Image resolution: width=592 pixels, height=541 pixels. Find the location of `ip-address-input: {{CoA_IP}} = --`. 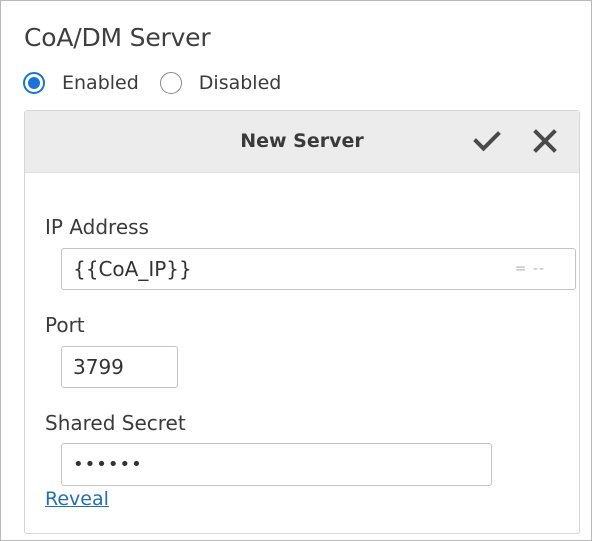

ip-address-input: {{CoA_IP}} = -- is located at coordinates (318, 269).